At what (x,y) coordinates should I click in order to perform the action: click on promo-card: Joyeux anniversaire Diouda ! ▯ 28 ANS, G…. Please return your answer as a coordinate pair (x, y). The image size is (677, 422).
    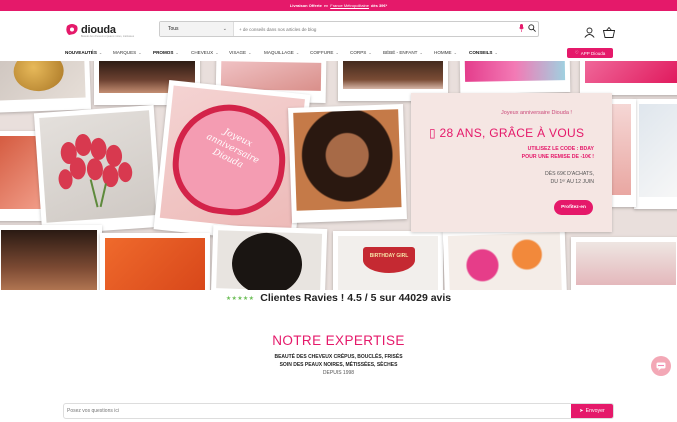
    Looking at the image, I should click on (511, 162).